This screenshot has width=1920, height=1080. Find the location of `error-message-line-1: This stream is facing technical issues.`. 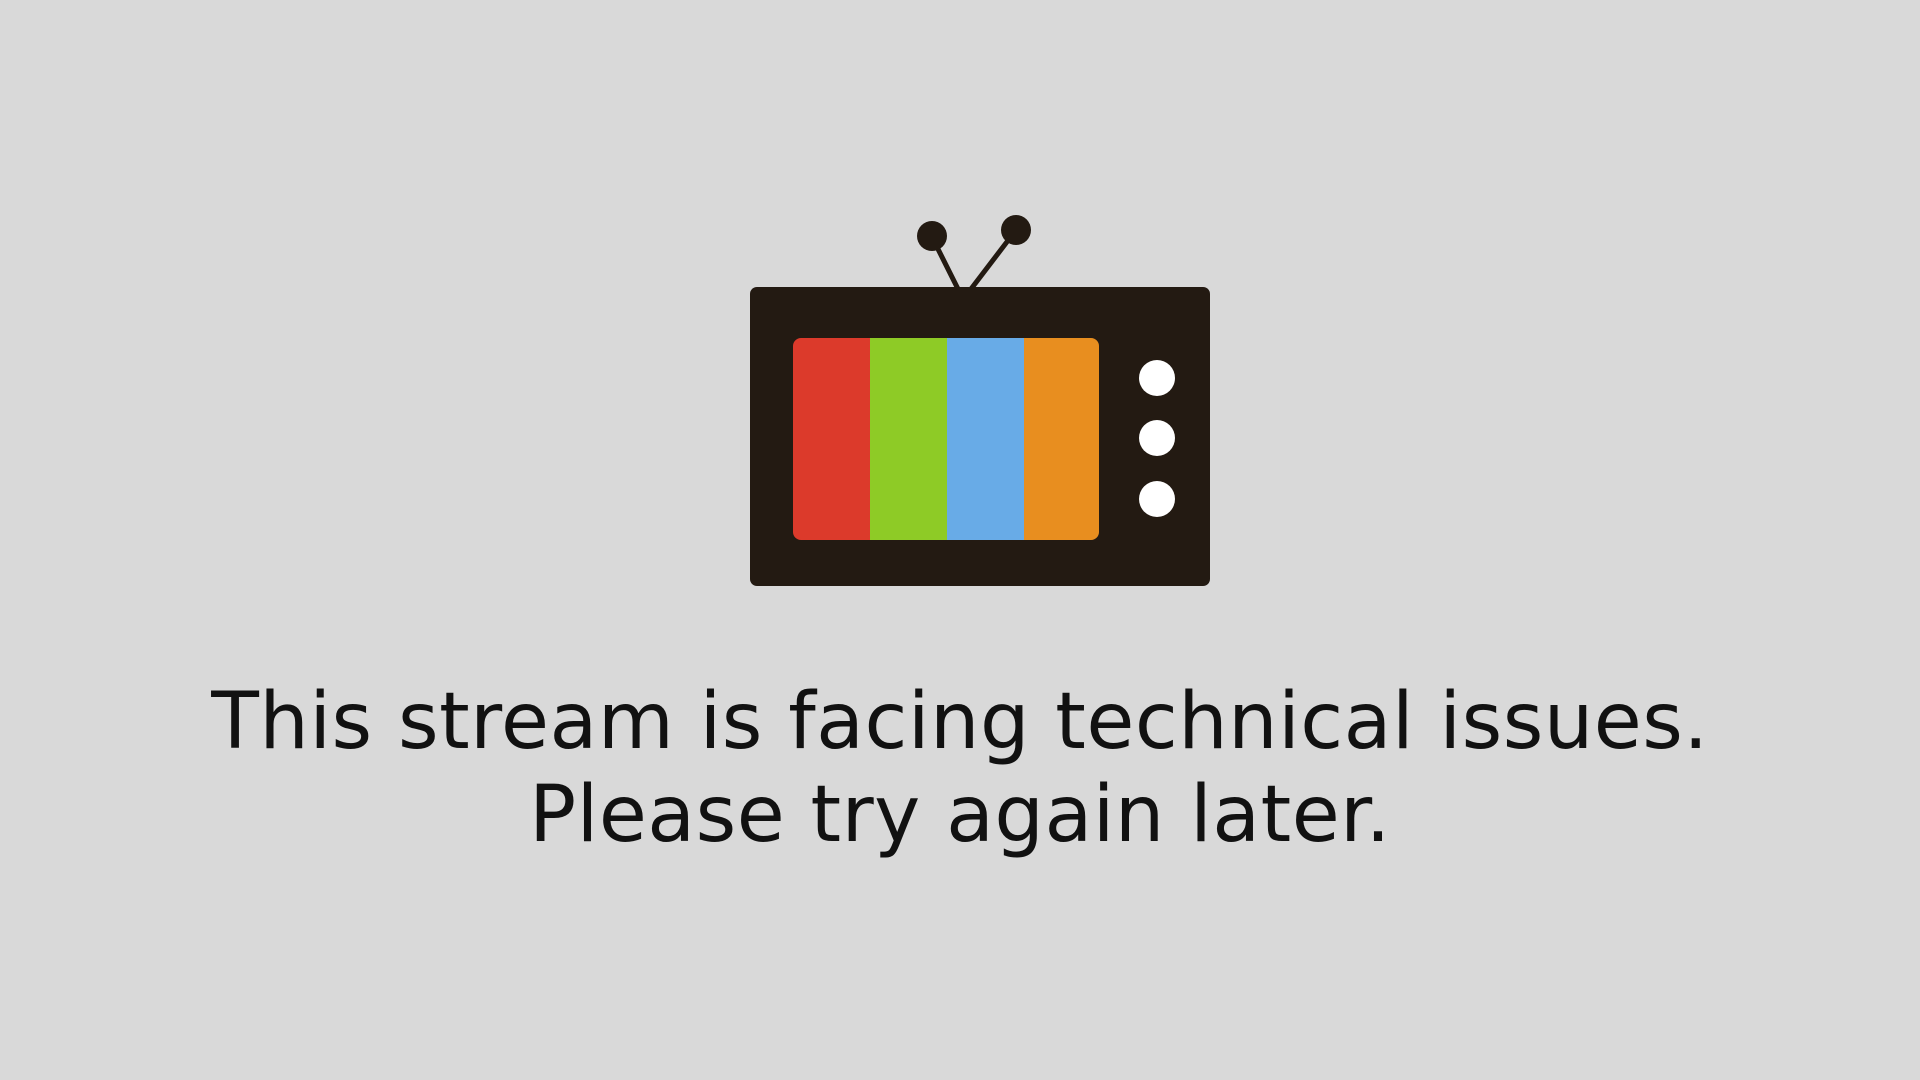

error-message-line-1: This stream is facing technical issues. is located at coordinates (960, 722).